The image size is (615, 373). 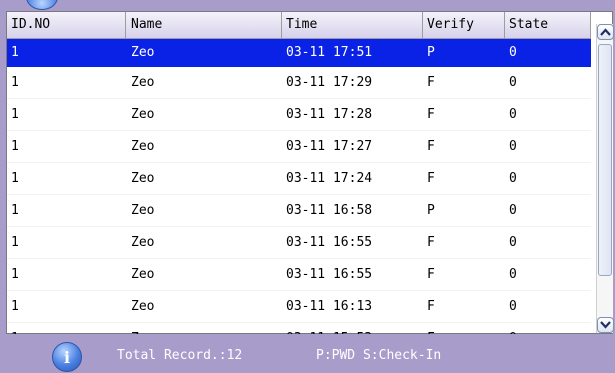 I want to click on column-header-id: ID.NO, so click(x=66, y=25).